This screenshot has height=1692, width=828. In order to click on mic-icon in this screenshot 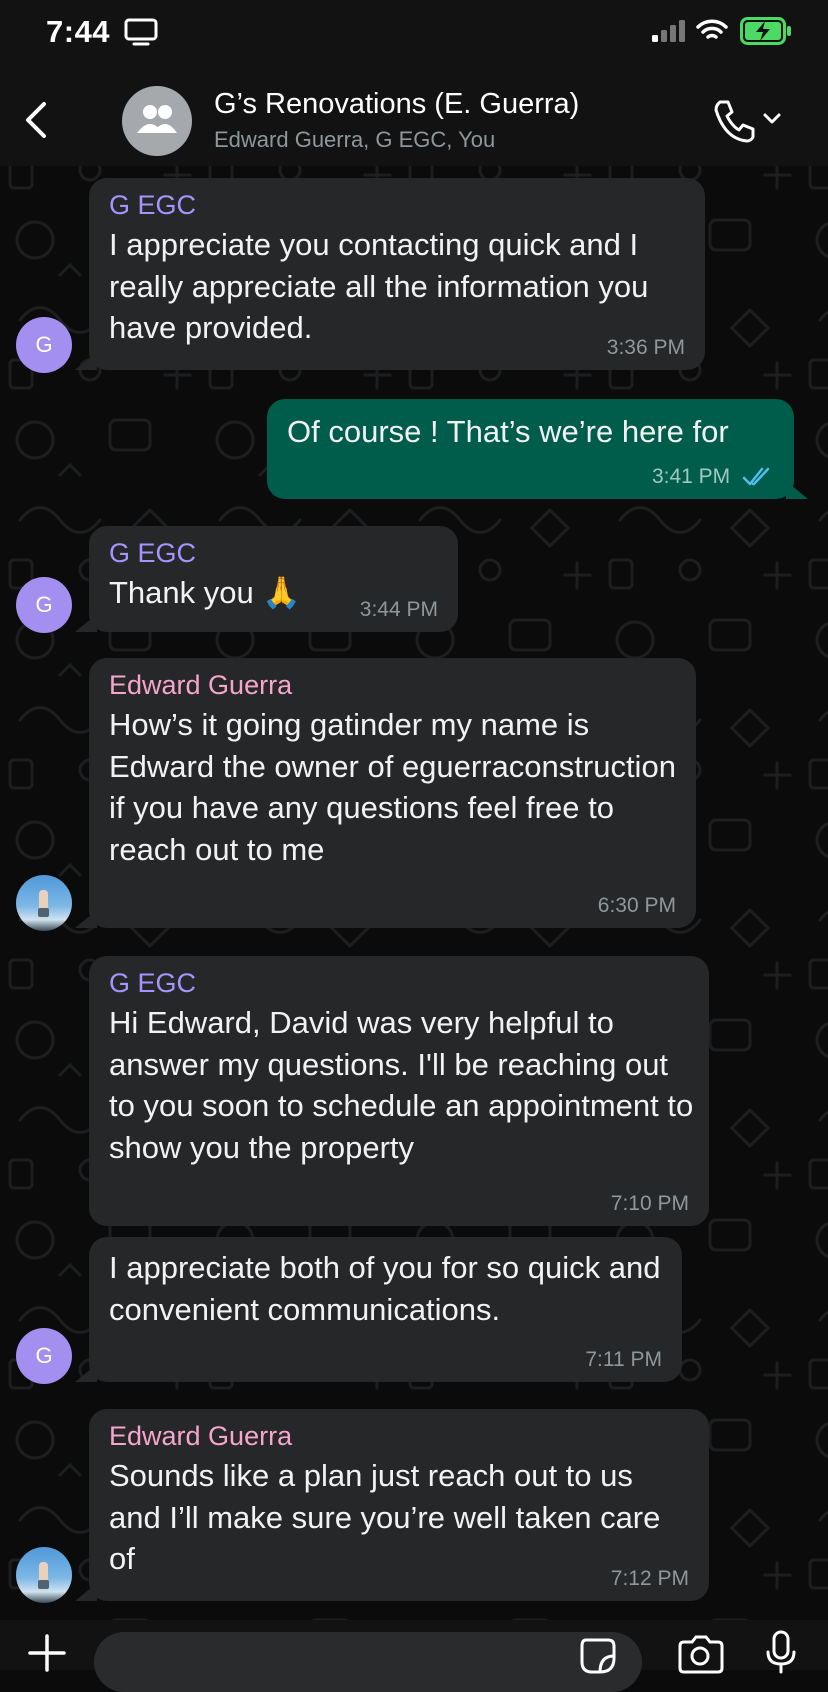, I will do `click(781, 1652)`.